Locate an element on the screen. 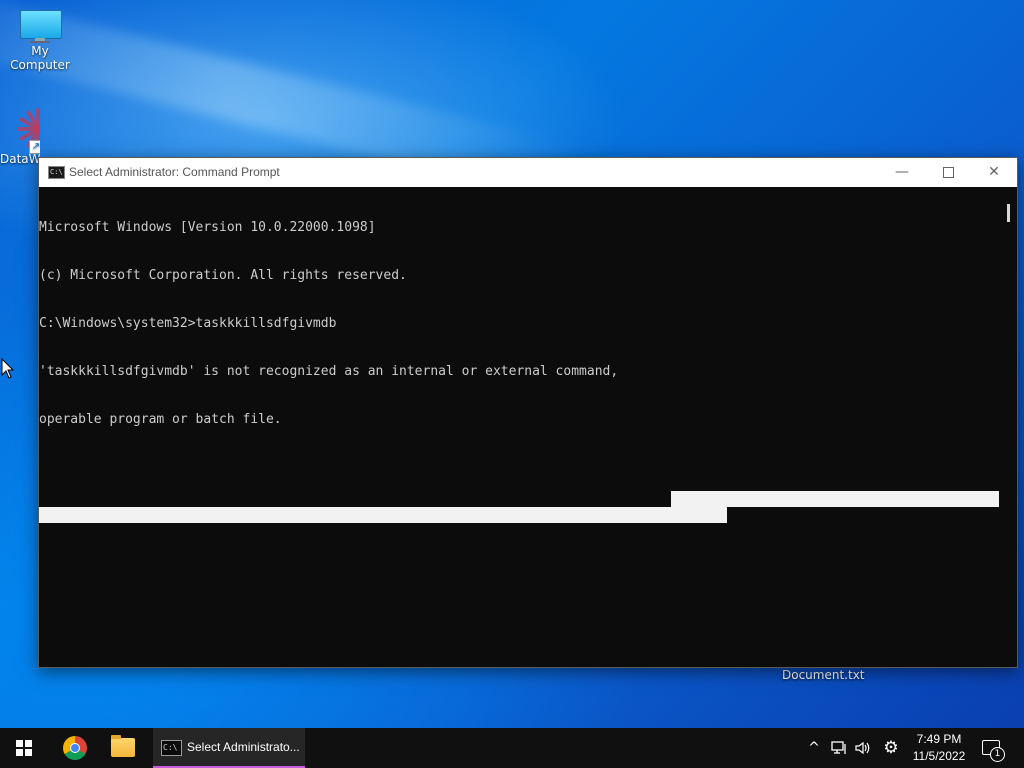 Image resolution: width=1024 pixels, height=768 pixels. scrollbar-thumb is located at coordinates (1008, 213).